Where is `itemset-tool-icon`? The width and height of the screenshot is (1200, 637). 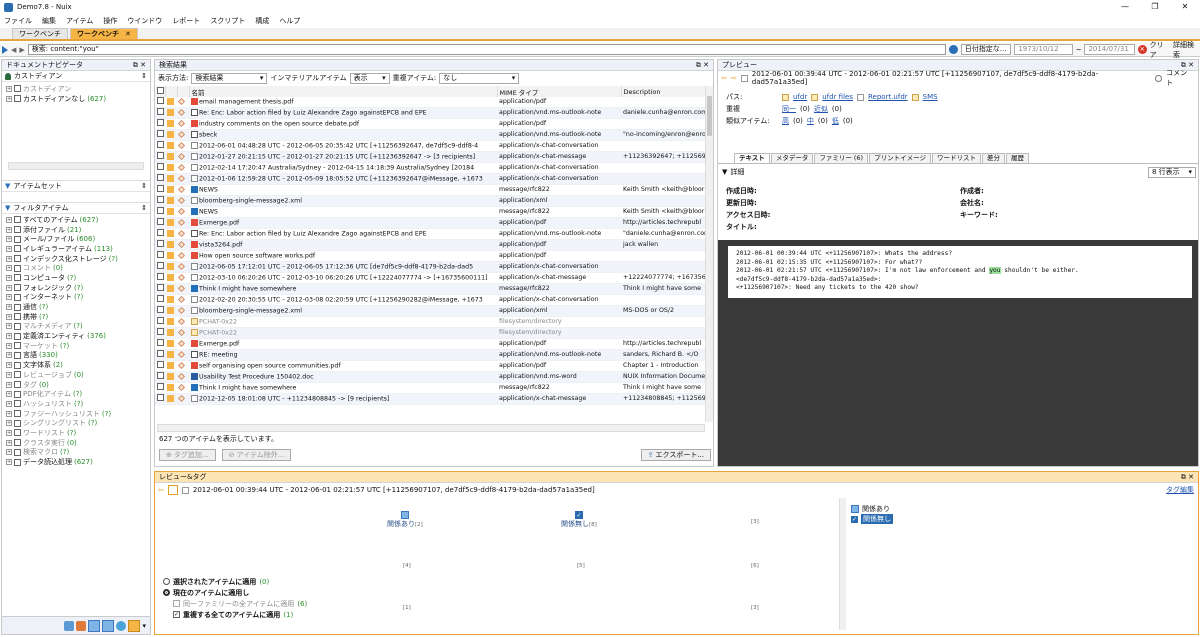
itemset-tool-icon is located at coordinates (108, 625).